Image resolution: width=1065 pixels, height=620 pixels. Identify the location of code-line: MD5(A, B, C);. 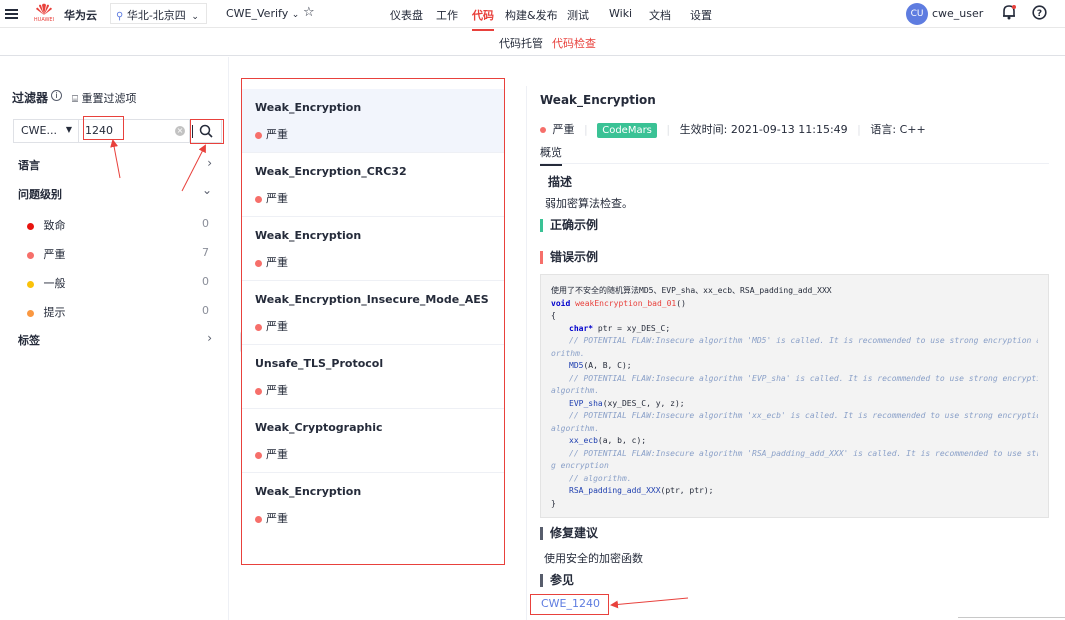
(600, 365).